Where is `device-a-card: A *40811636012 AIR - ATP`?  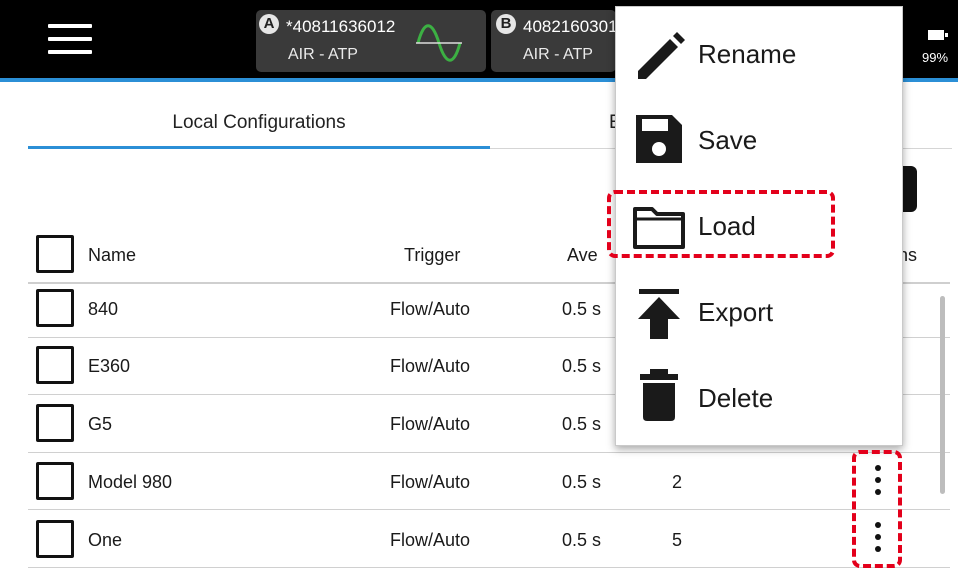
device-a-card: A *40811636012 AIR - ATP is located at coordinates (371, 41).